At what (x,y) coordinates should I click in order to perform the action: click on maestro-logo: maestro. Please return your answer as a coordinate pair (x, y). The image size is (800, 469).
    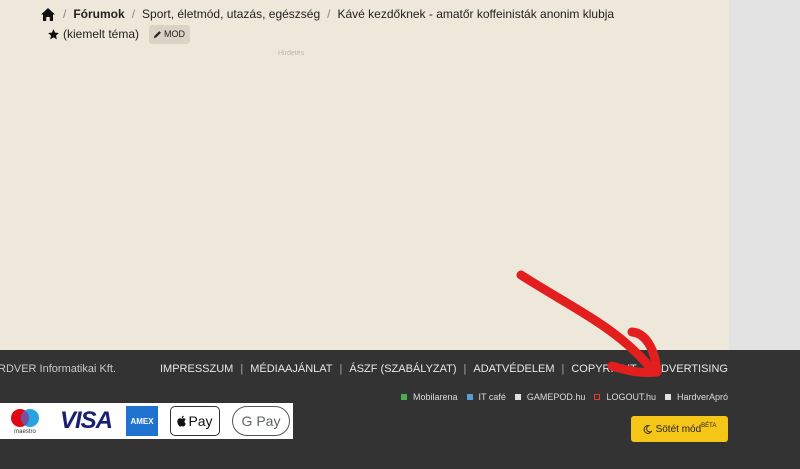
    Looking at the image, I should click on (25, 421).